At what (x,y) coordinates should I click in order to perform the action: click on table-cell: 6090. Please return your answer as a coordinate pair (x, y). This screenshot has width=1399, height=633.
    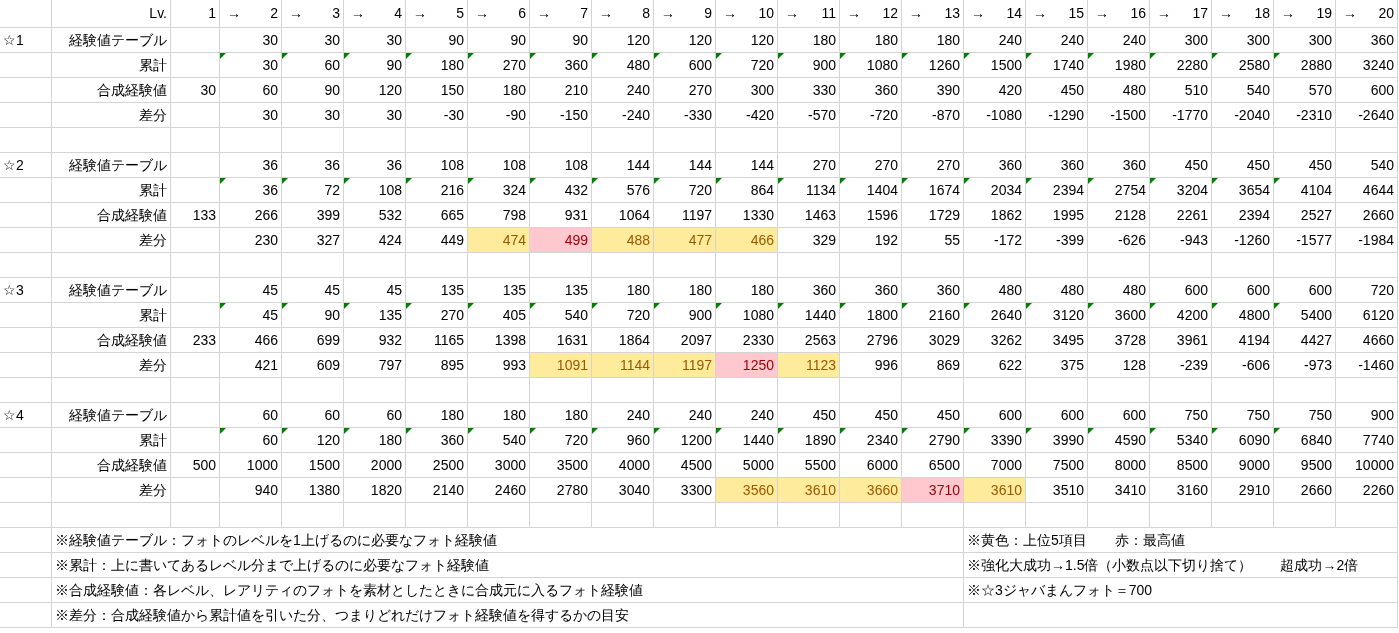
    Looking at the image, I should click on (1243, 440).